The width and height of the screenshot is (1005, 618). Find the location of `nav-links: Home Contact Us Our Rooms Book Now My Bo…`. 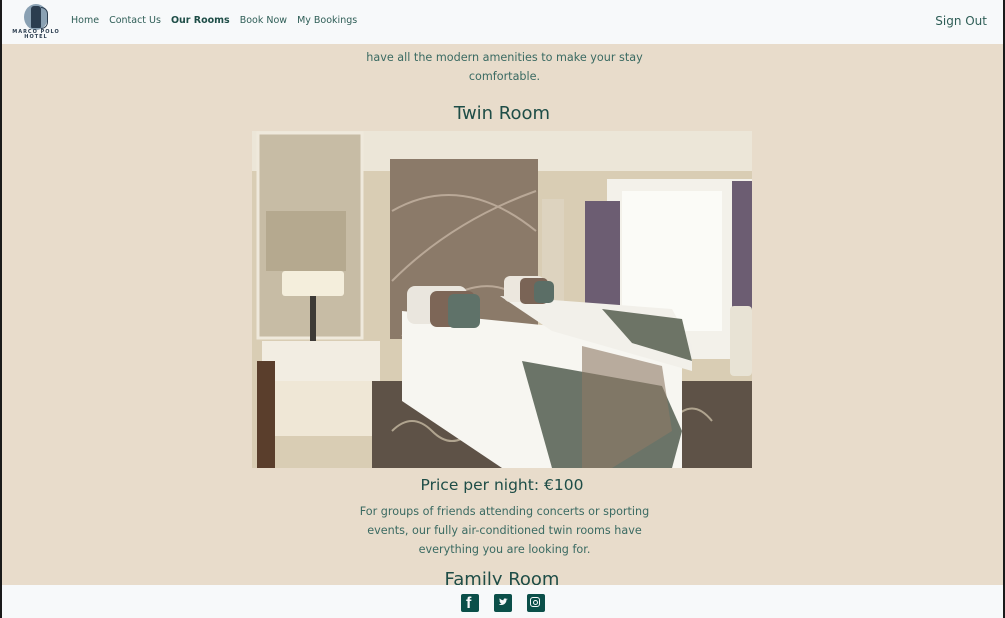

nav-links: Home Contact Us Our Rooms Book Now My Bo… is located at coordinates (219, 20).